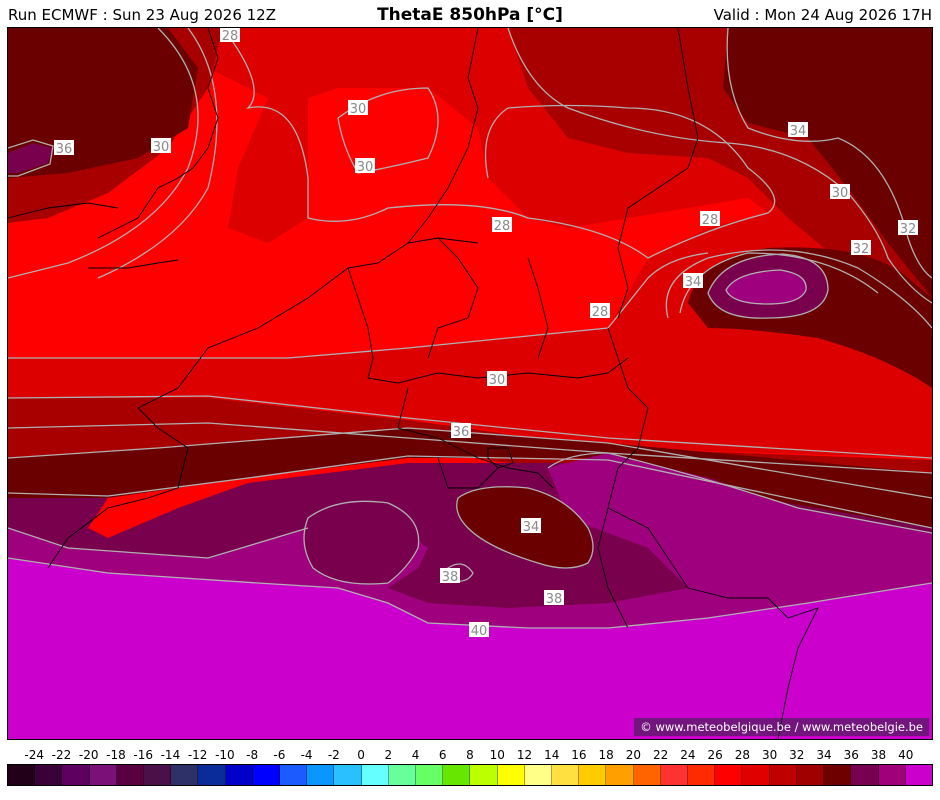 The height and width of the screenshot is (800, 940). What do you see at coordinates (143, 755) in the screenshot?
I see `colorbar-tick-label: -16` at bounding box center [143, 755].